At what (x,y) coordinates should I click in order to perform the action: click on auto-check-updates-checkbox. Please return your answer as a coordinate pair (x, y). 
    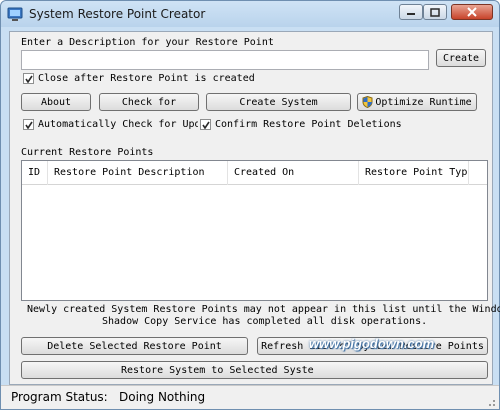
    Looking at the image, I should click on (28, 124).